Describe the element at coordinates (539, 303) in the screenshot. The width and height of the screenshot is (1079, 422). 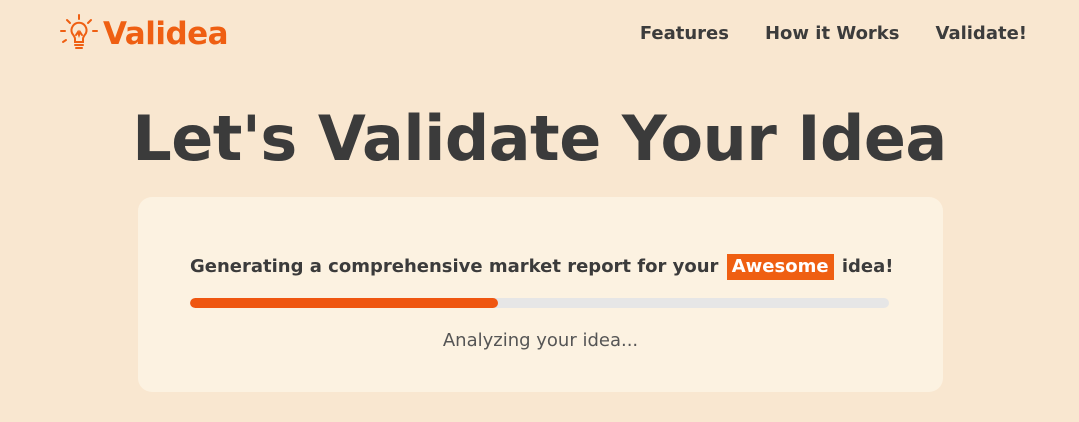
I see `progress-bar-track` at that location.